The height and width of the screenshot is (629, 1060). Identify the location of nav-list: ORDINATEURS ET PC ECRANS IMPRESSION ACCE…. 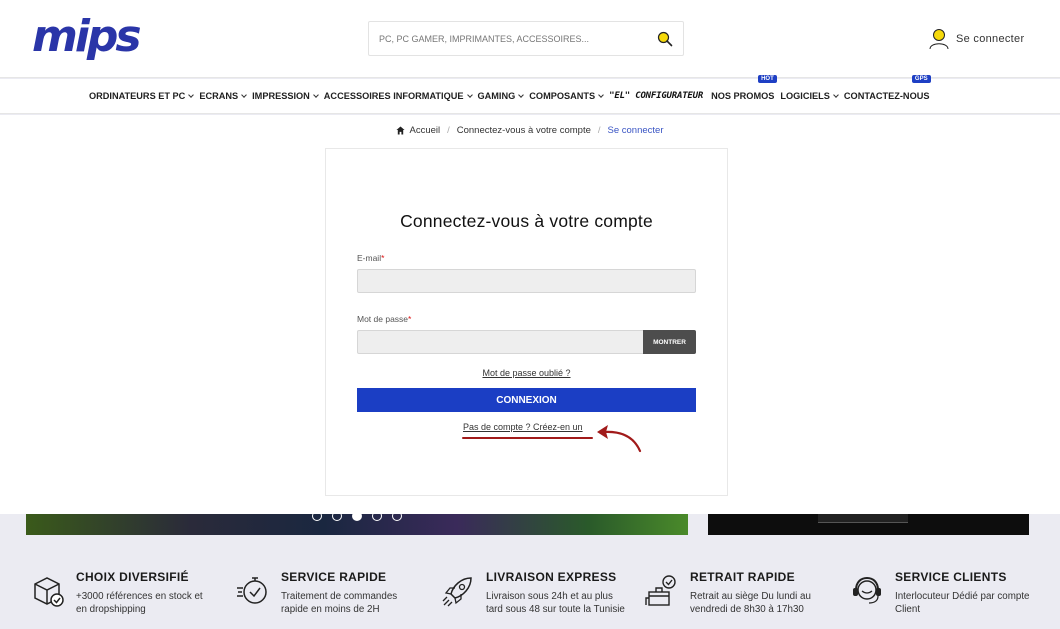
(512, 88).